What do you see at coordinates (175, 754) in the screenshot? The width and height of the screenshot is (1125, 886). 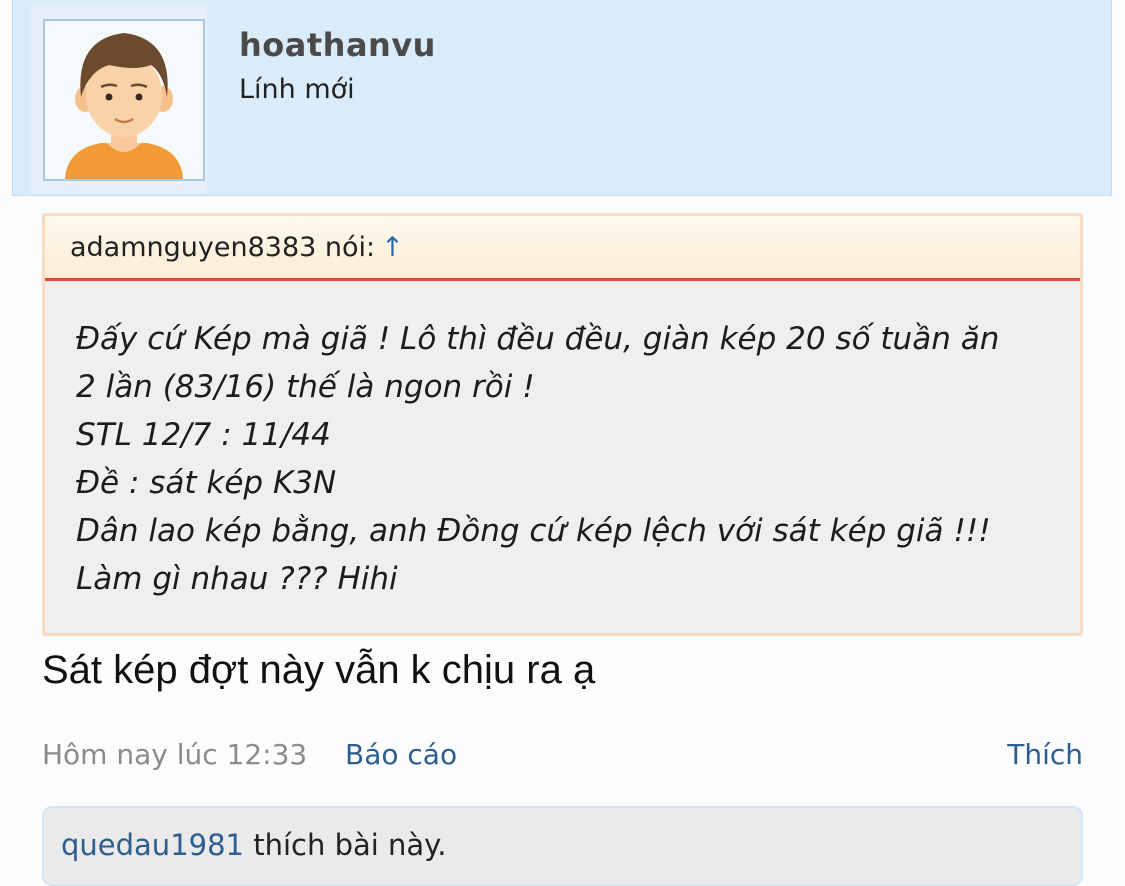 I see `post-timestamp: Hôm nay lúc 12:33` at bounding box center [175, 754].